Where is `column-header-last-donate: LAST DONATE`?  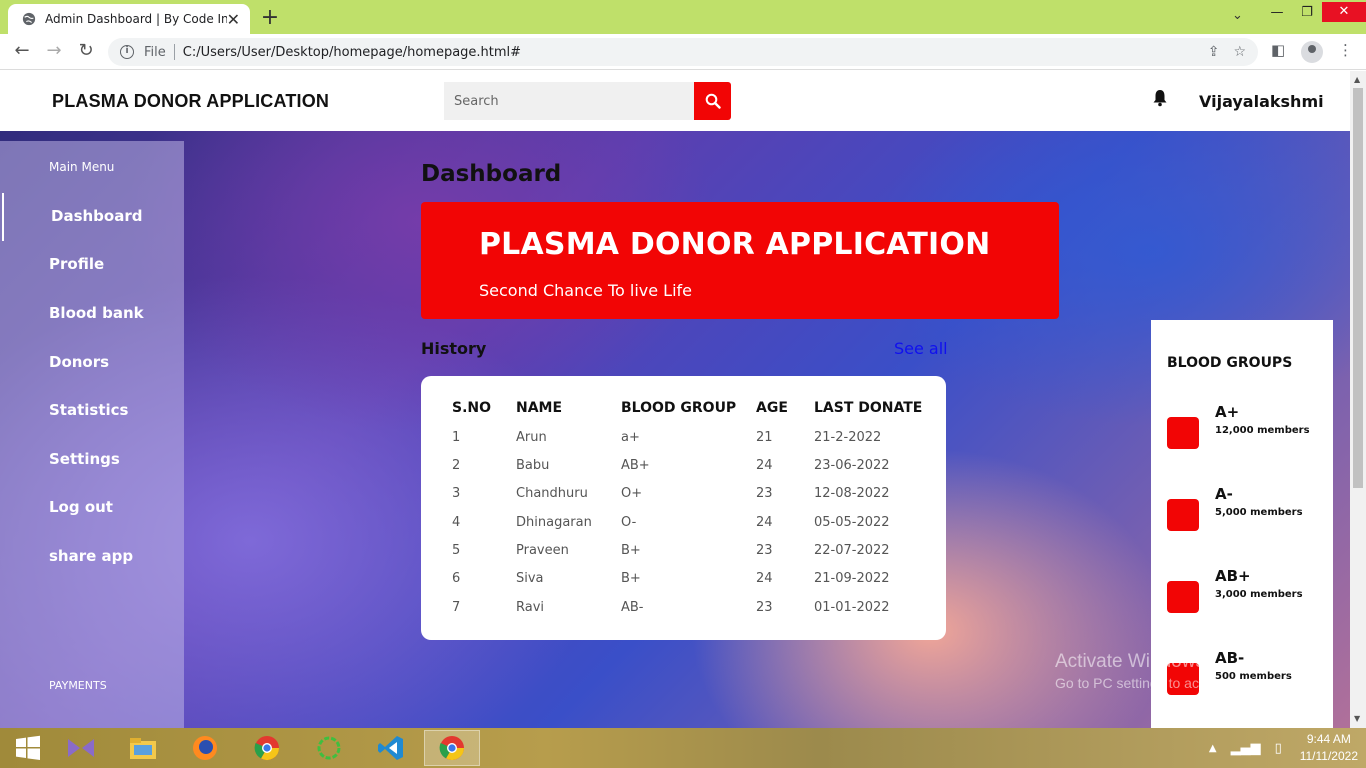 column-header-last-donate: LAST DONATE is located at coordinates (868, 408).